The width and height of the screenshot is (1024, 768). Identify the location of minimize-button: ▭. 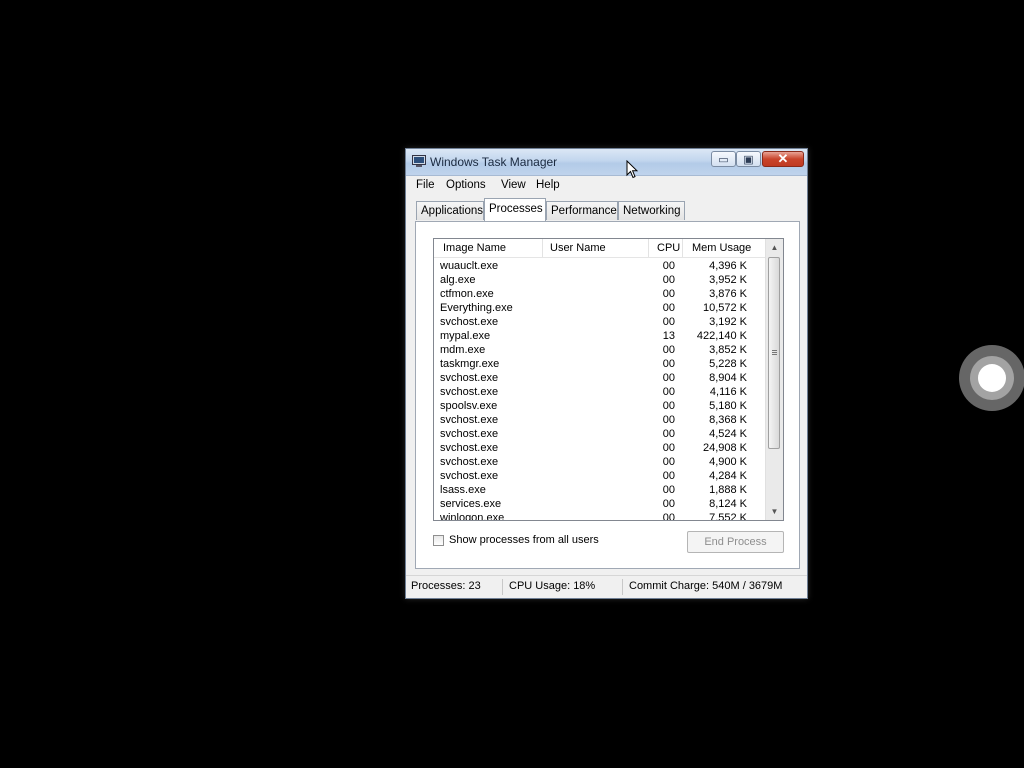
(723, 159).